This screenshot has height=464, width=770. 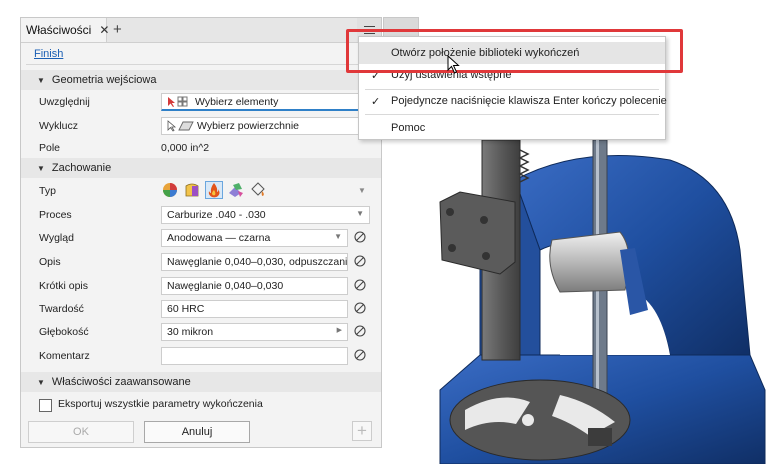 I want to click on process-dropdown: Carburize .040 - .030 ▼, so click(x=265, y=215).